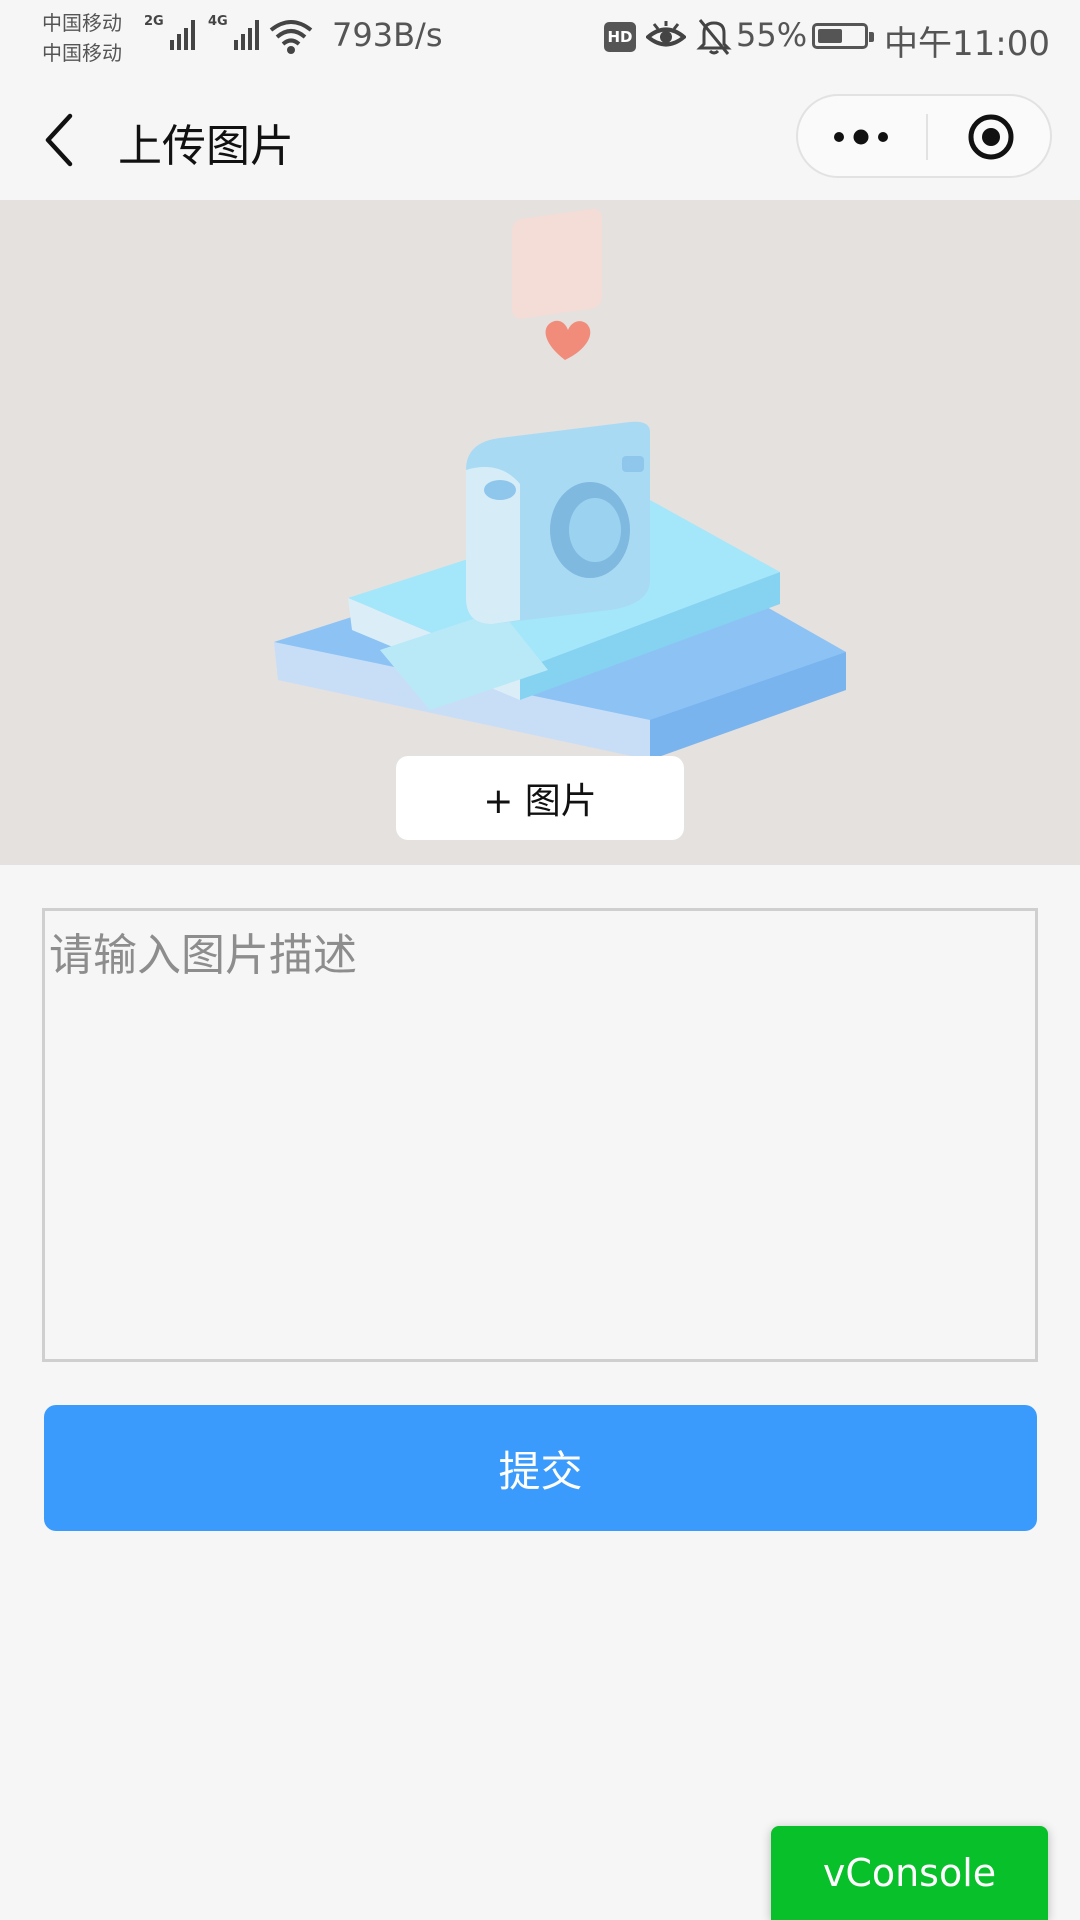 This screenshot has height=1920, width=1080. What do you see at coordinates (909, 1873) in the screenshot?
I see `vconsole-button: vConsole` at bounding box center [909, 1873].